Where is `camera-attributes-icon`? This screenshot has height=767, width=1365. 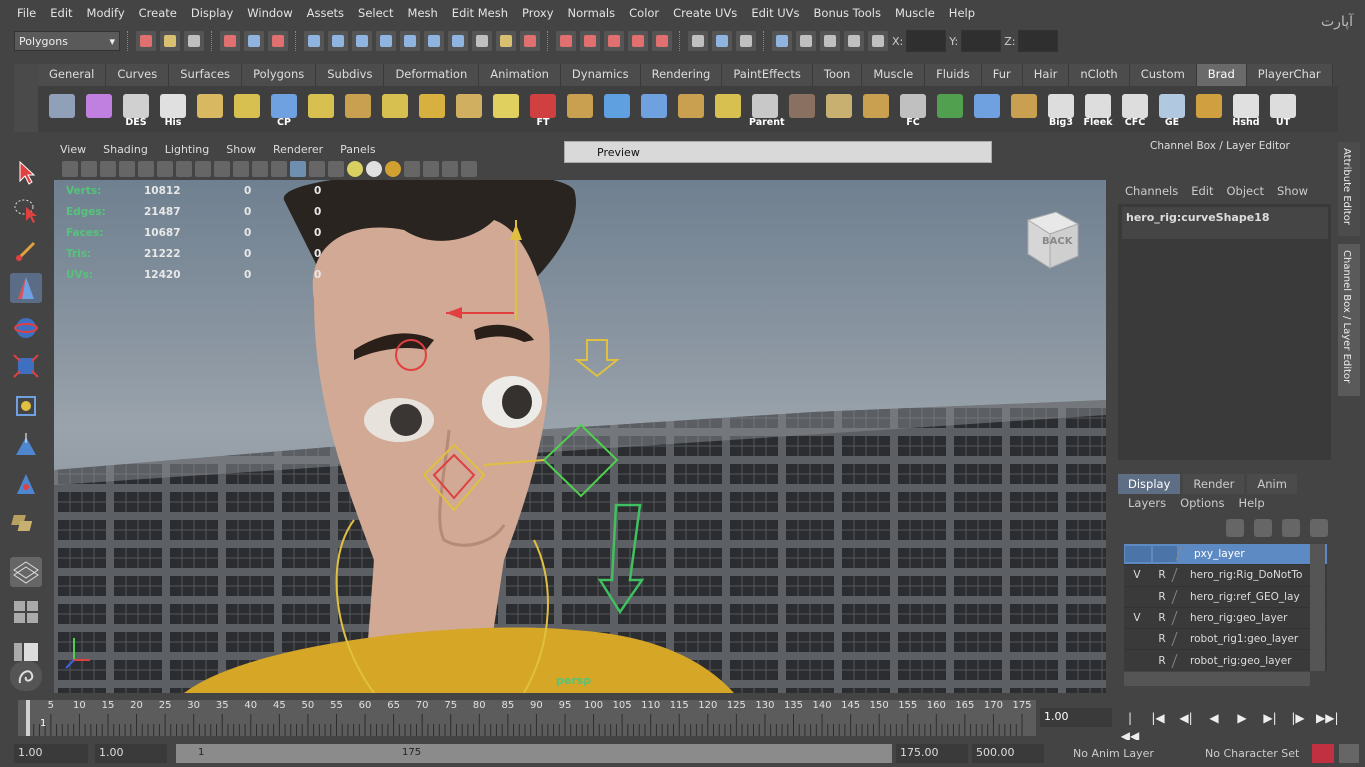 camera-attributes-icon is located at coordinates (89, 169).